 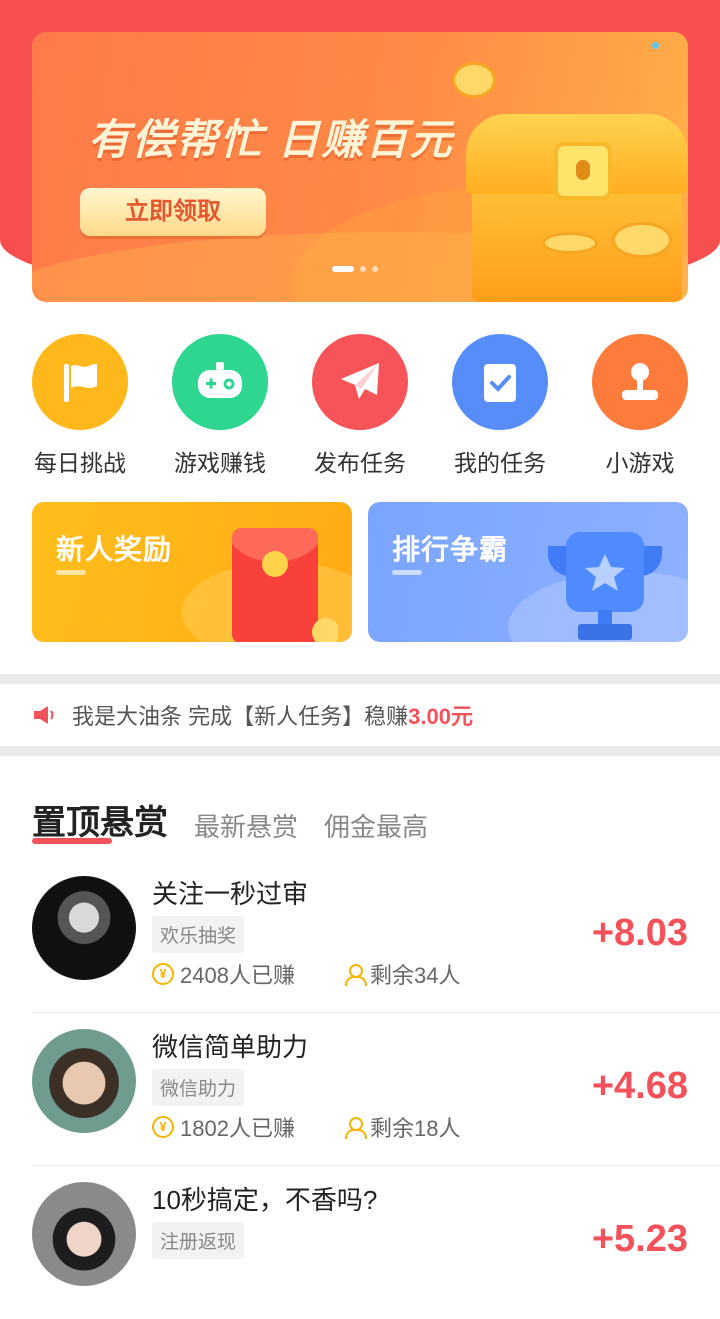 What do you see at coordinates (450, 549) in the screenshot?
I see `card-title: 排行争霸` at bounding box center [450, 549].